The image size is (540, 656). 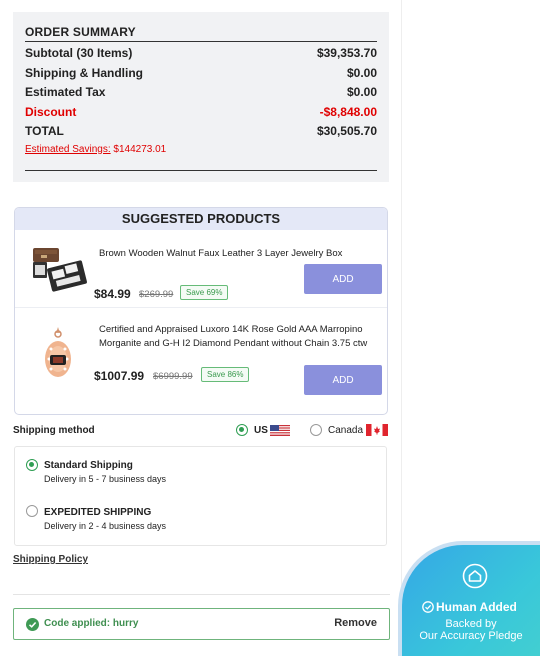 What do you see at coordinates (201, 219) in the screenshot?
I see `suggested-products-title: SUGGESTED PRODUCTS` at bounding box center [201, 219].